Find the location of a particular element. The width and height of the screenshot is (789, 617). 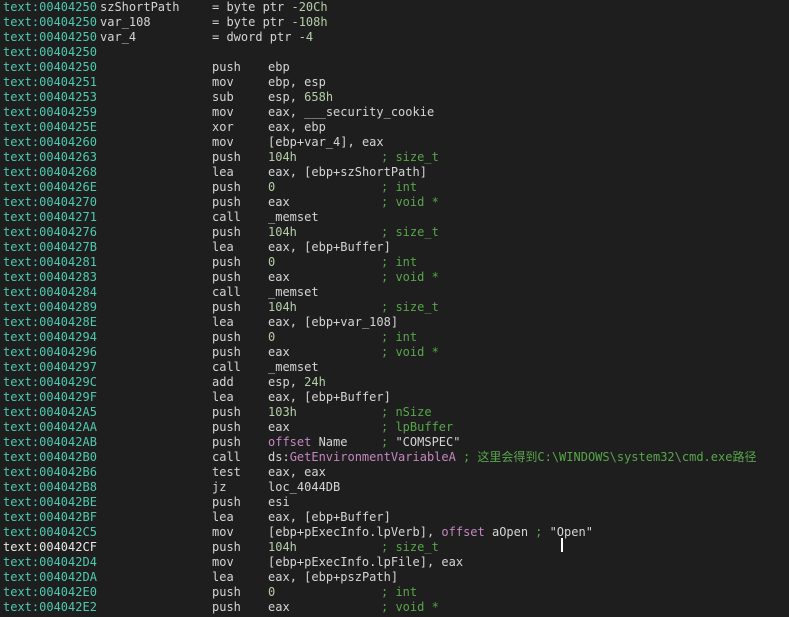

variable-name: var_108 is located at coordinates (125, 22).